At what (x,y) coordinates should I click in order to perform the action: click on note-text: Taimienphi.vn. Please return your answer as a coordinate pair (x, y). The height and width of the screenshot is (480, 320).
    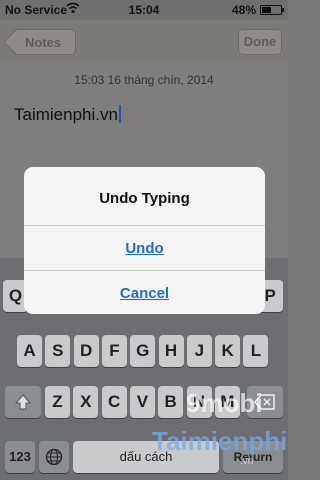
    Looking at the image, I should click on (66, 114).